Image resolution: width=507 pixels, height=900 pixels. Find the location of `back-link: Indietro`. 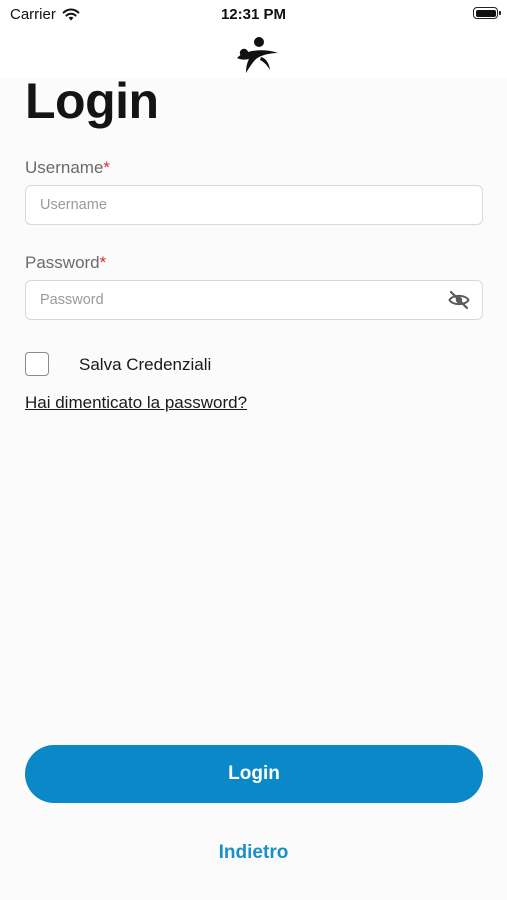

back-link: Indietro is located at coordinates (253, 853).